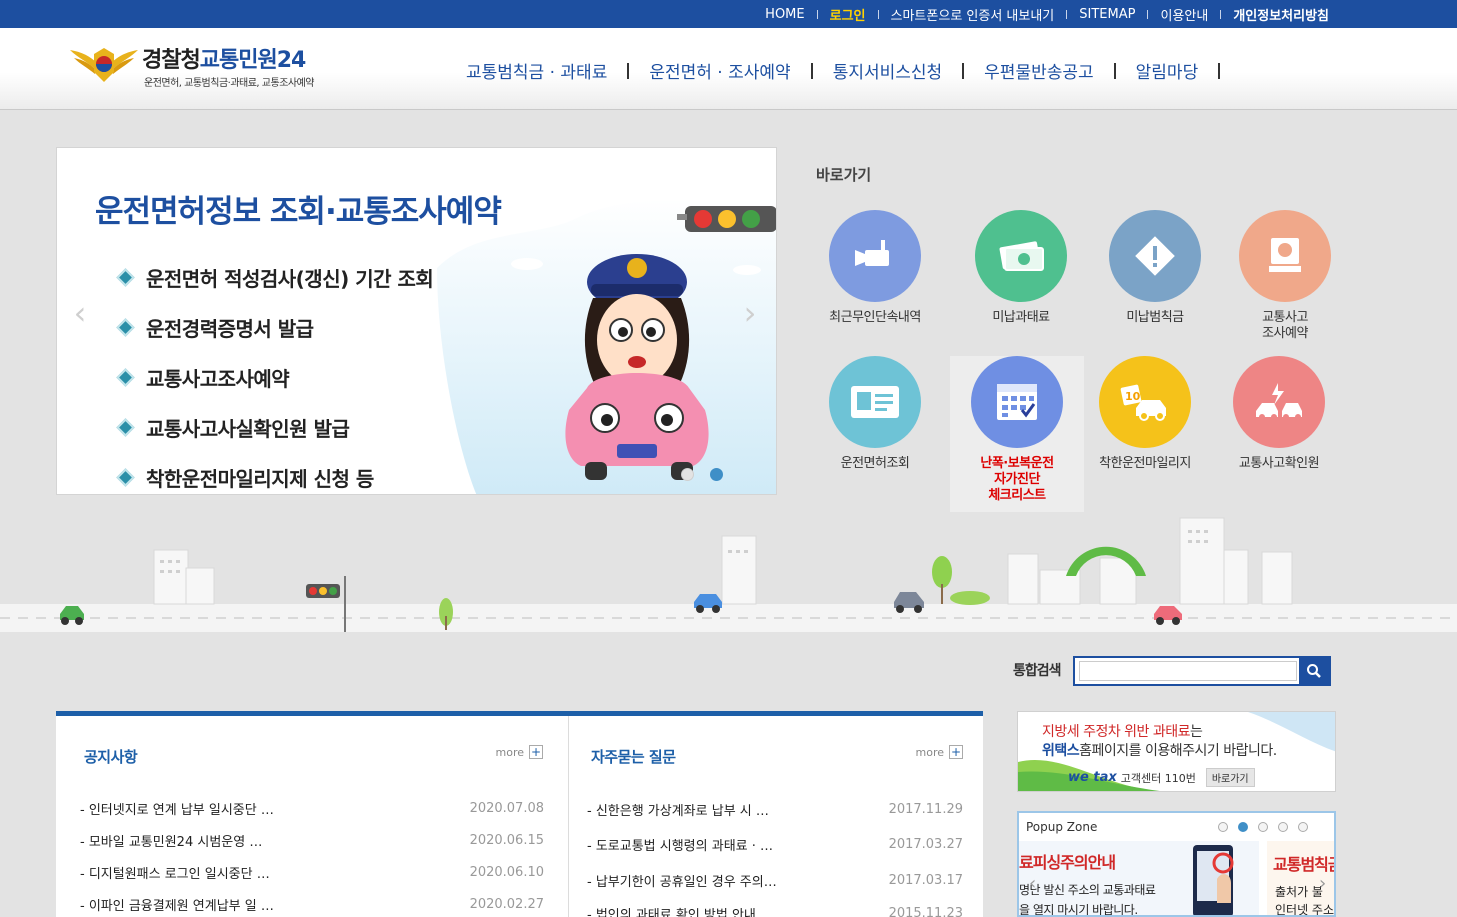  I want to click on money-icon, so click(1021, 256).